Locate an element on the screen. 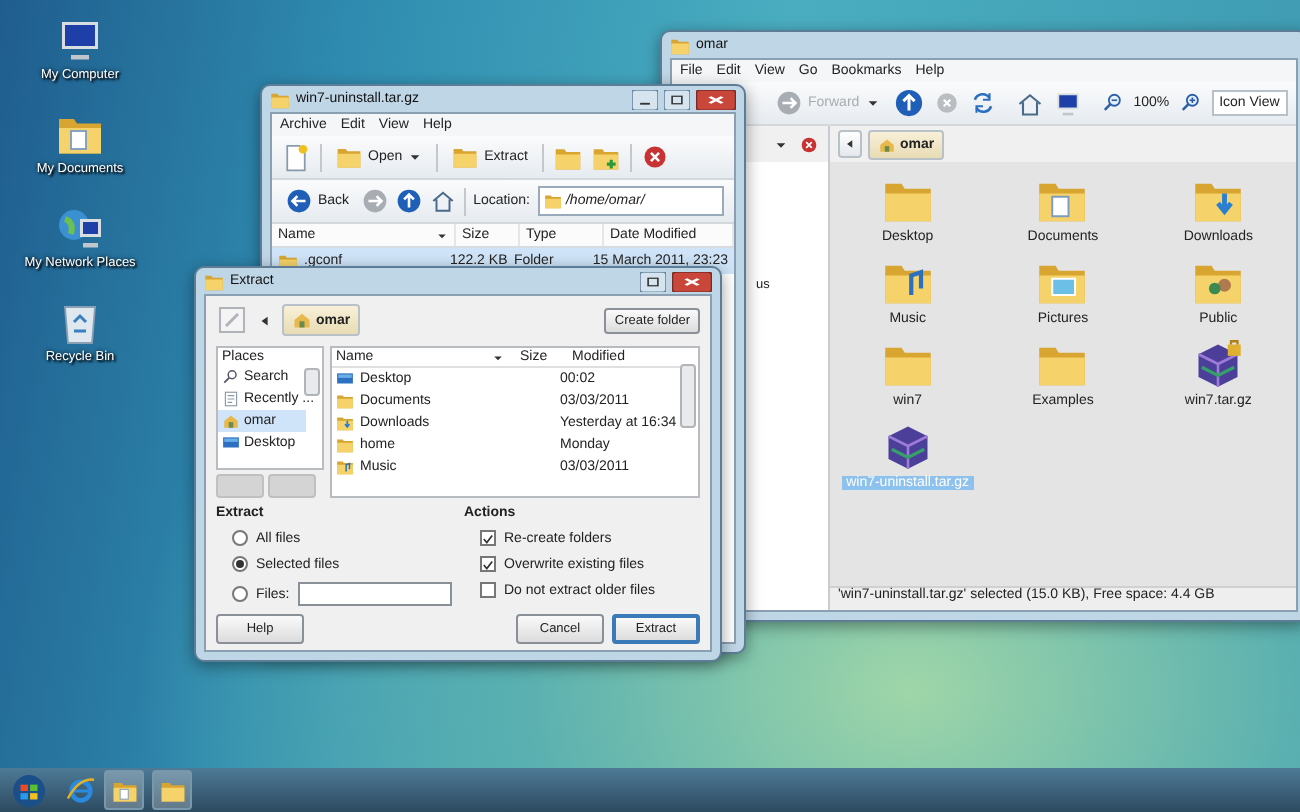 The height and width of the screenshot is (812, 1300). files-input-field is located at coordinates (374, 594).